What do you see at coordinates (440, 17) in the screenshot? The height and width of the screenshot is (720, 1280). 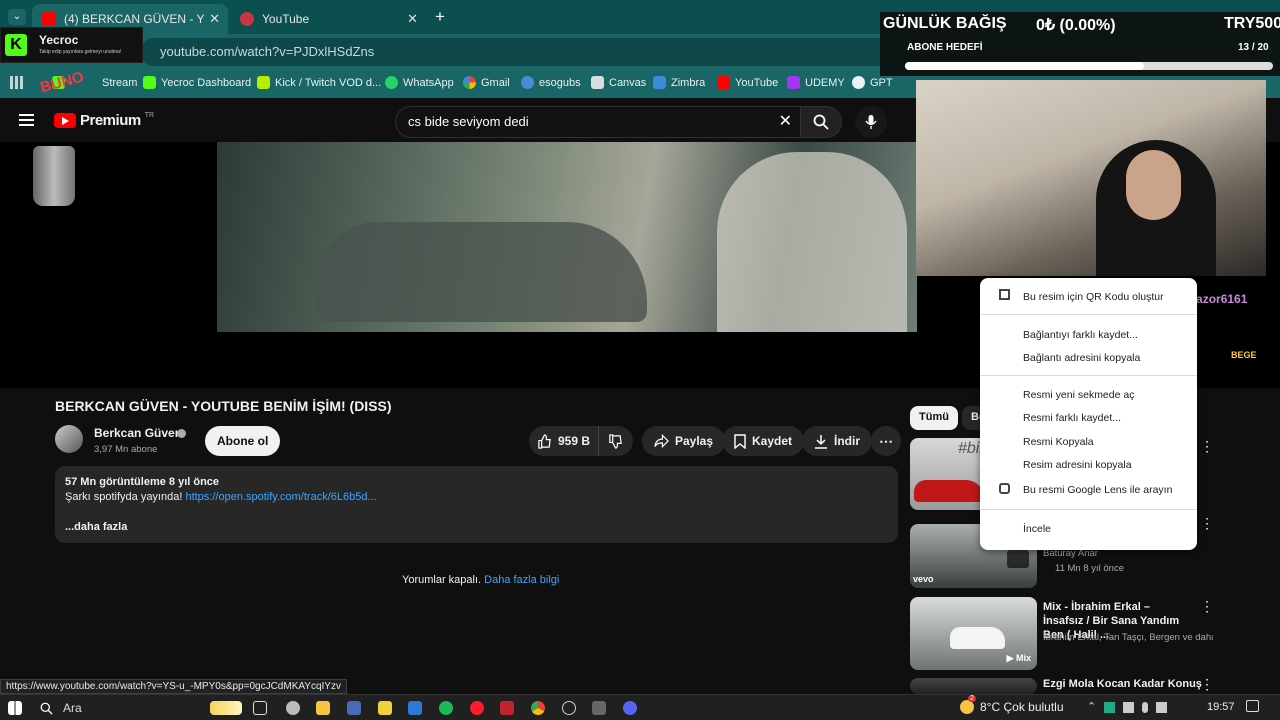 I see `new-tab-icon: +` at bounding box center [440, 17].